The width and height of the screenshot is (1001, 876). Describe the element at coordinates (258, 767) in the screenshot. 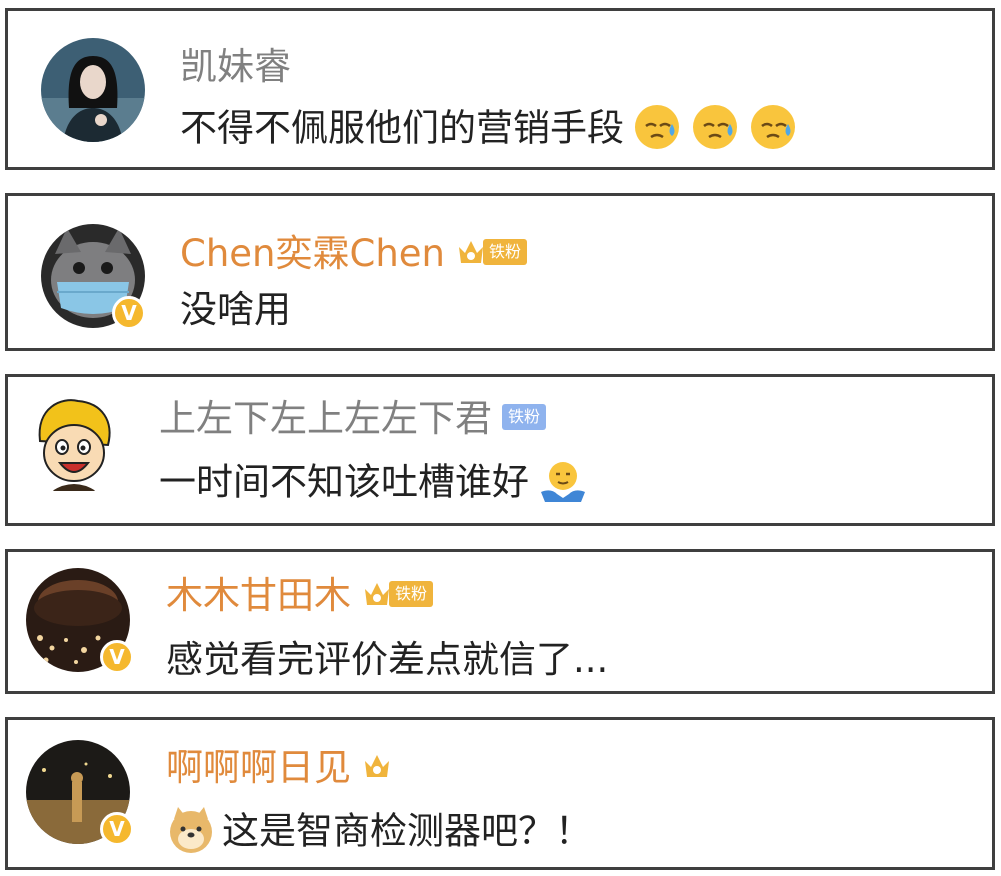

I see `username-text: 啊啊啊日见` at that location.